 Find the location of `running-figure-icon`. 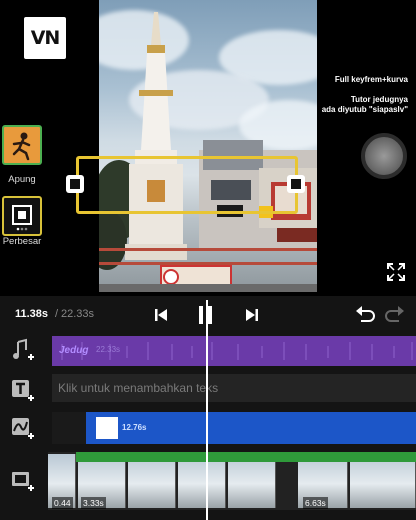

running-figure-icon is located at coordinates (21, 146).